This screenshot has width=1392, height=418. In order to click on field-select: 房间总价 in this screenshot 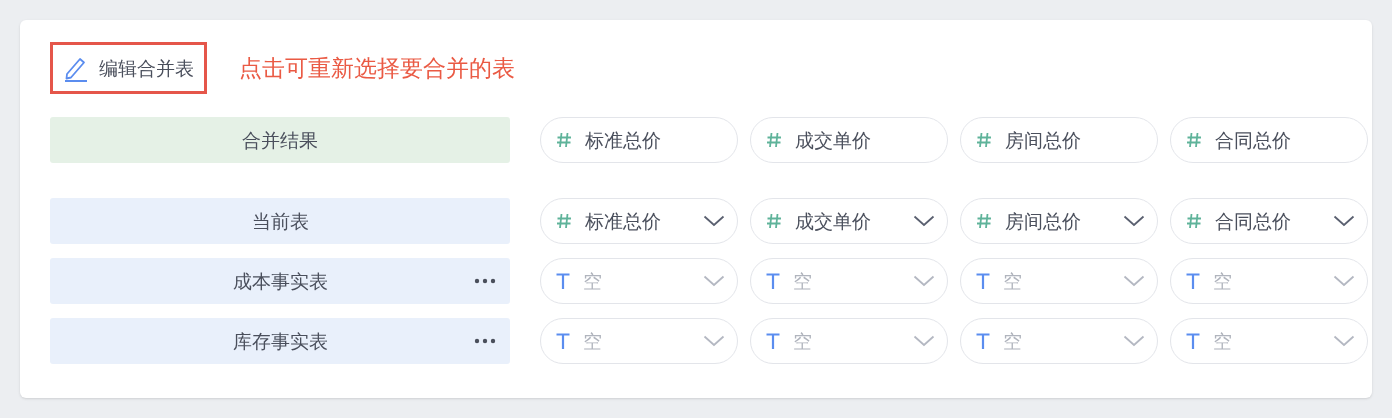, I will do `click(1059, 221)`.